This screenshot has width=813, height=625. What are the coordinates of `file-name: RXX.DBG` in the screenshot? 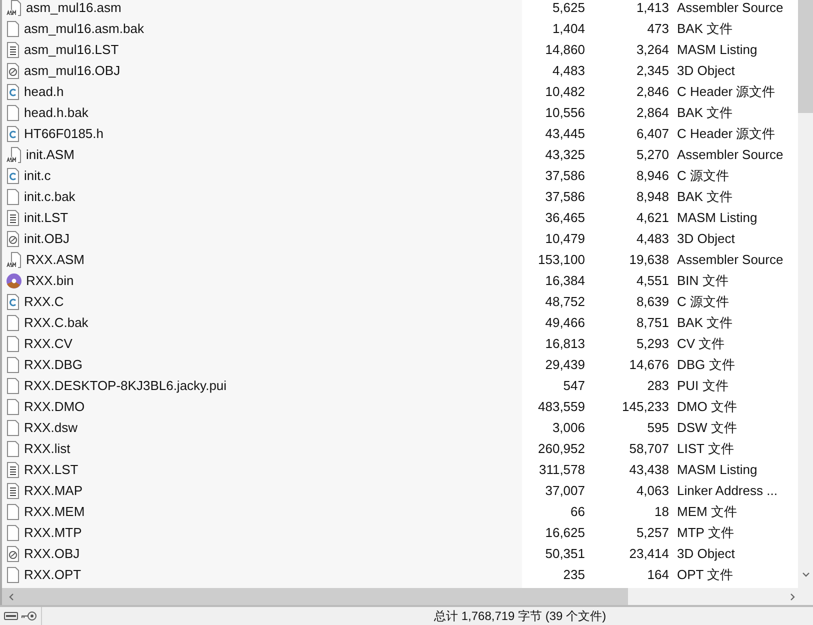 It's located at (53, 364).